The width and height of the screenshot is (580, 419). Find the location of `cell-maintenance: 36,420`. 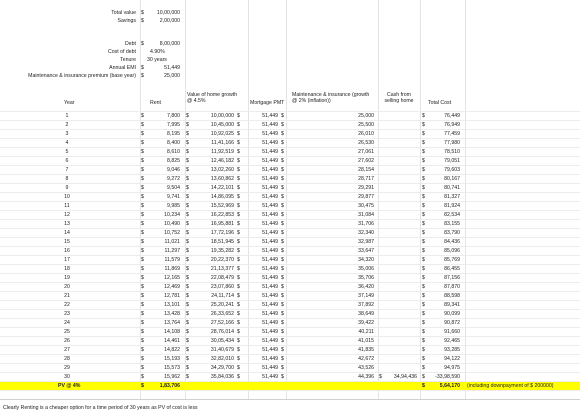

cell-maintenance: 36,420 is located at coordinates (352, 287).